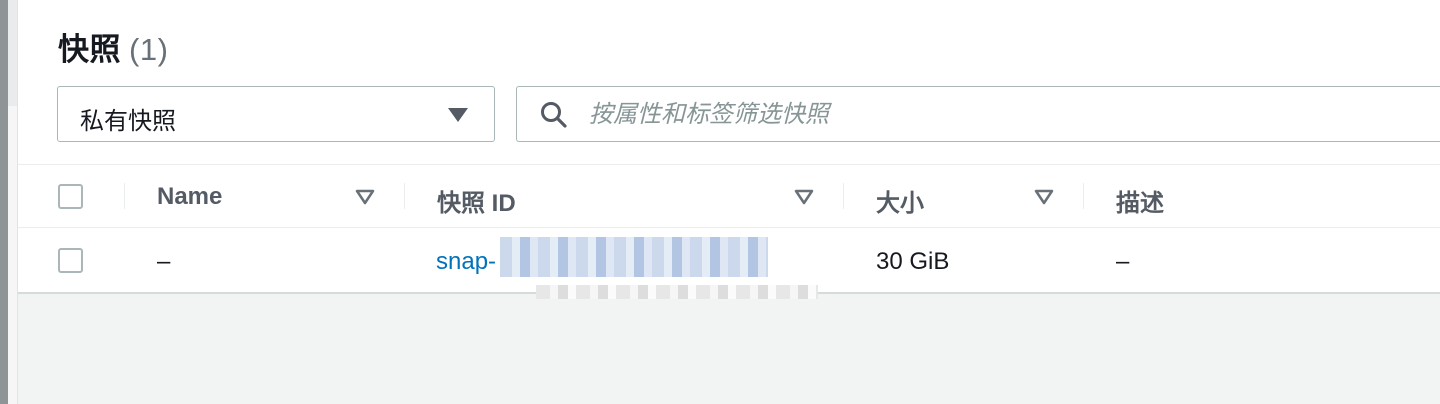 The height and width of the screenshot is (404, 1440). I want to click on left-nav-segment, so click(12, 53).